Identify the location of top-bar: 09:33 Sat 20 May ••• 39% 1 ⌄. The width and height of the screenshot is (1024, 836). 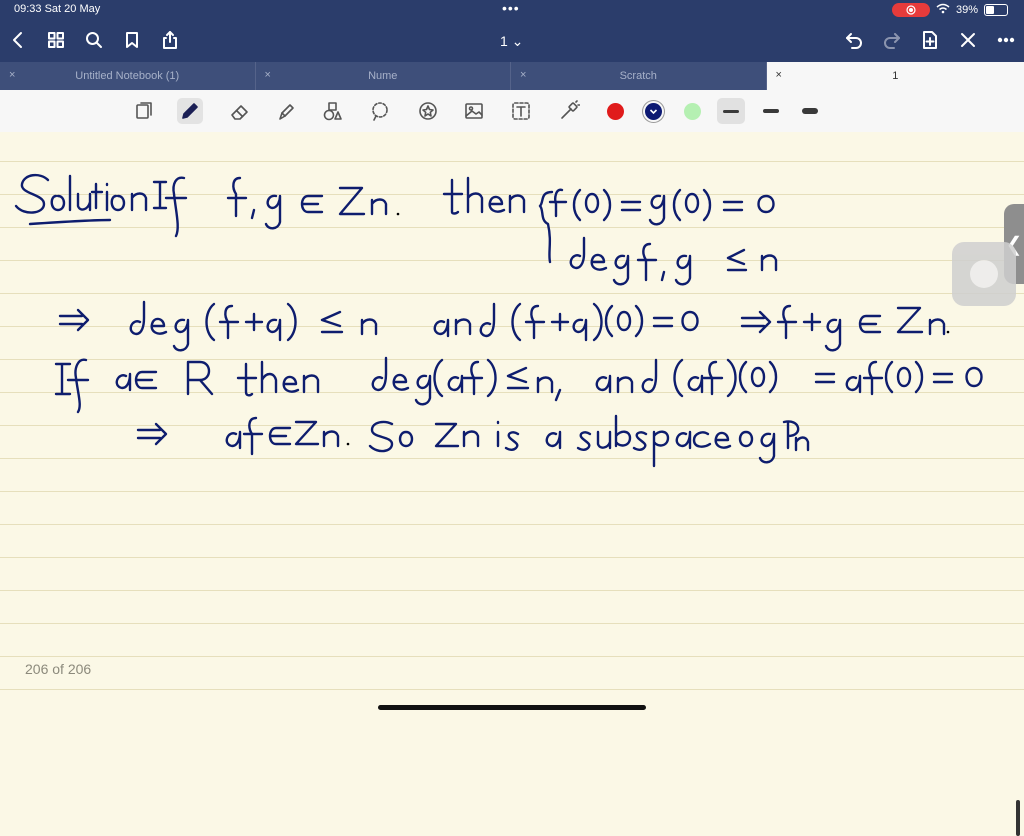
(512, 31).